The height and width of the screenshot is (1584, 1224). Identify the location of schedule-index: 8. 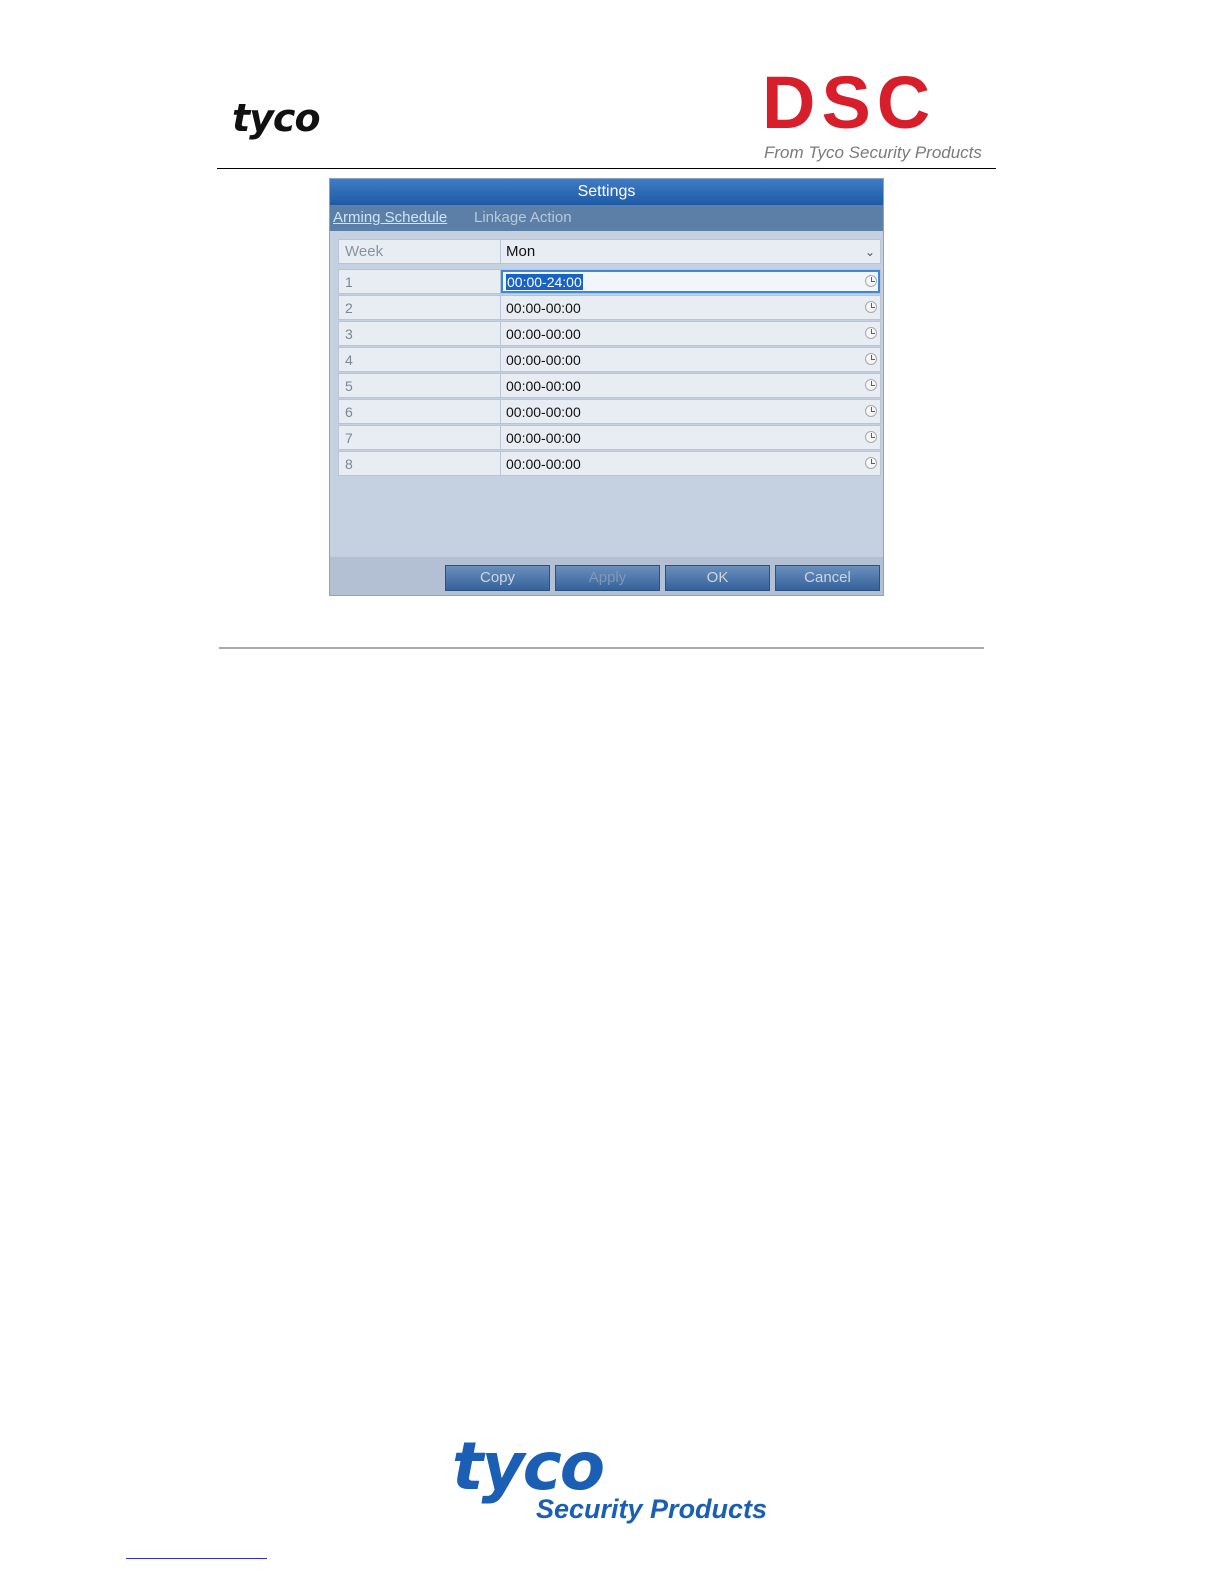
(420, 463).